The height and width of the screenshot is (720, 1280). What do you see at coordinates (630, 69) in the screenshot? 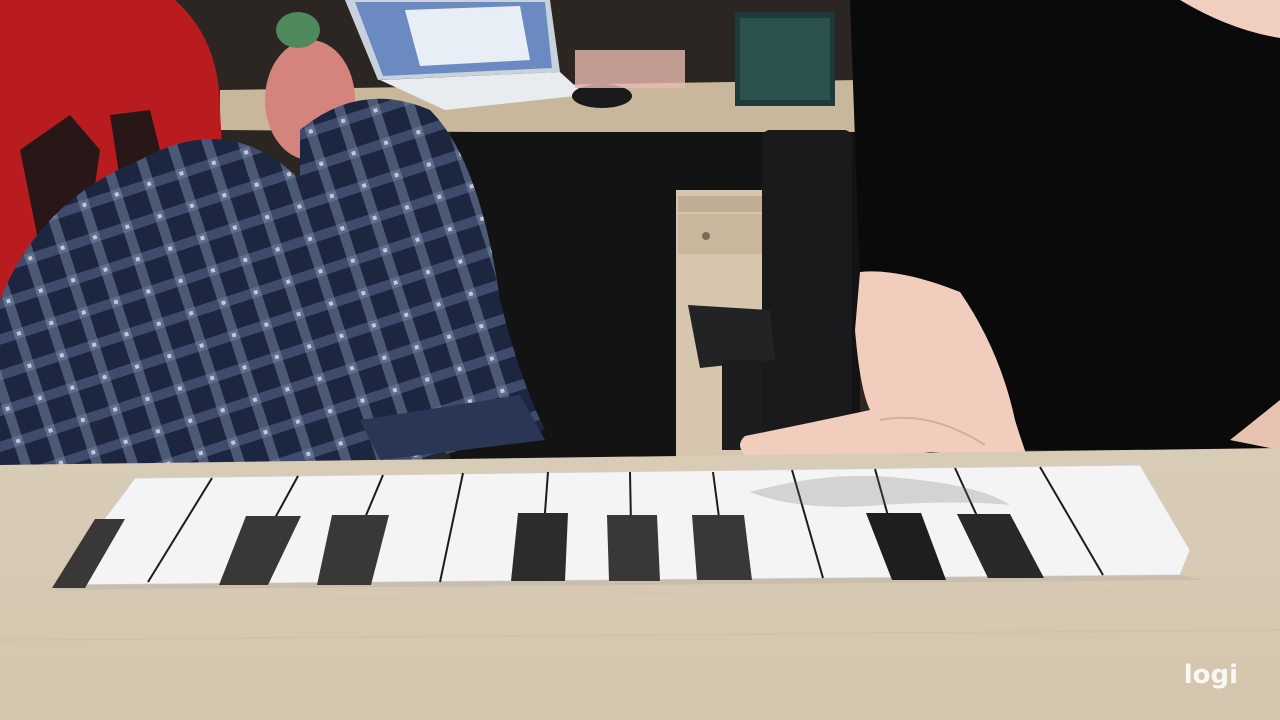
I see `pink-box` at bounding box center [630, 69].